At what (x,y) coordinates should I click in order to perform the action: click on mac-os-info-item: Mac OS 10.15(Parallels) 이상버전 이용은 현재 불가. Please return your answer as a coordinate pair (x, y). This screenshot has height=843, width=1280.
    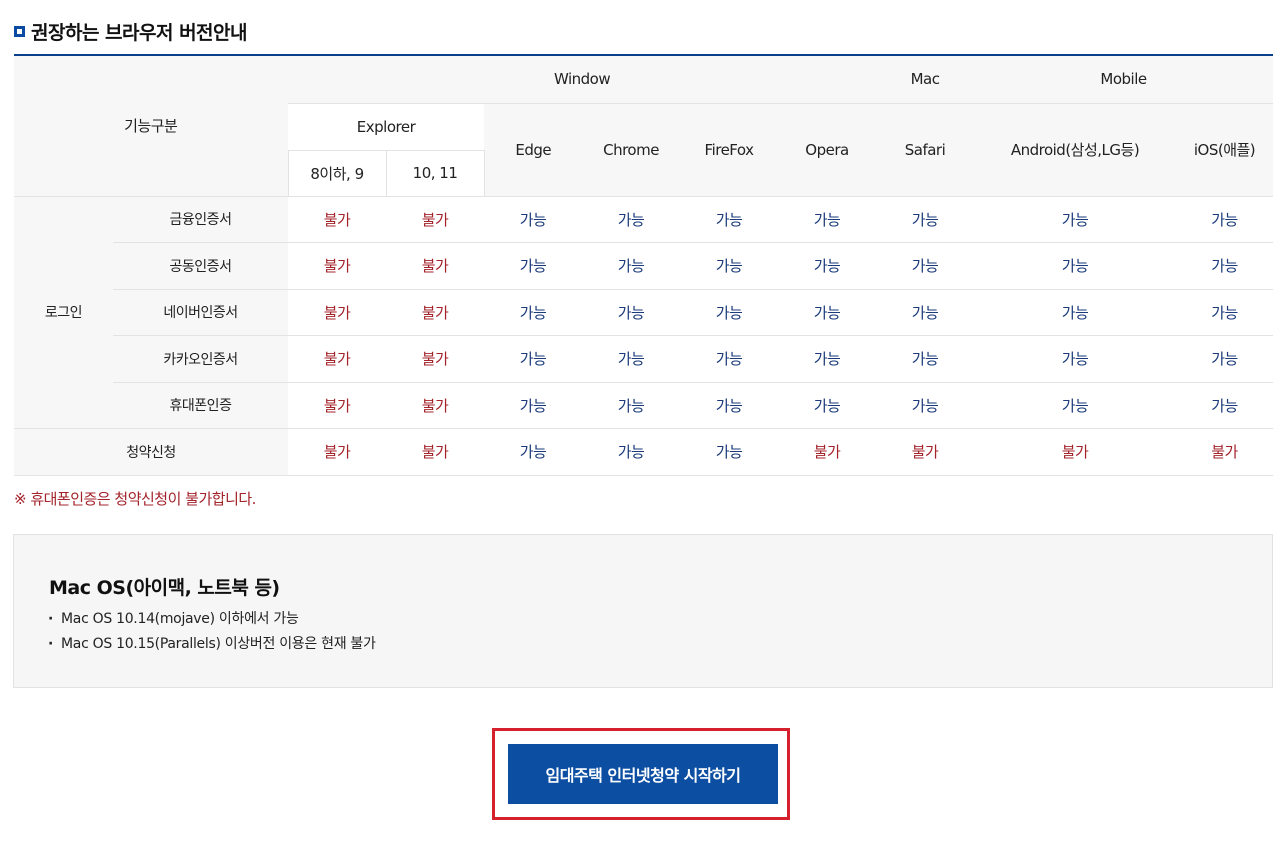
    Looking at the image, I should click on (212, 644).